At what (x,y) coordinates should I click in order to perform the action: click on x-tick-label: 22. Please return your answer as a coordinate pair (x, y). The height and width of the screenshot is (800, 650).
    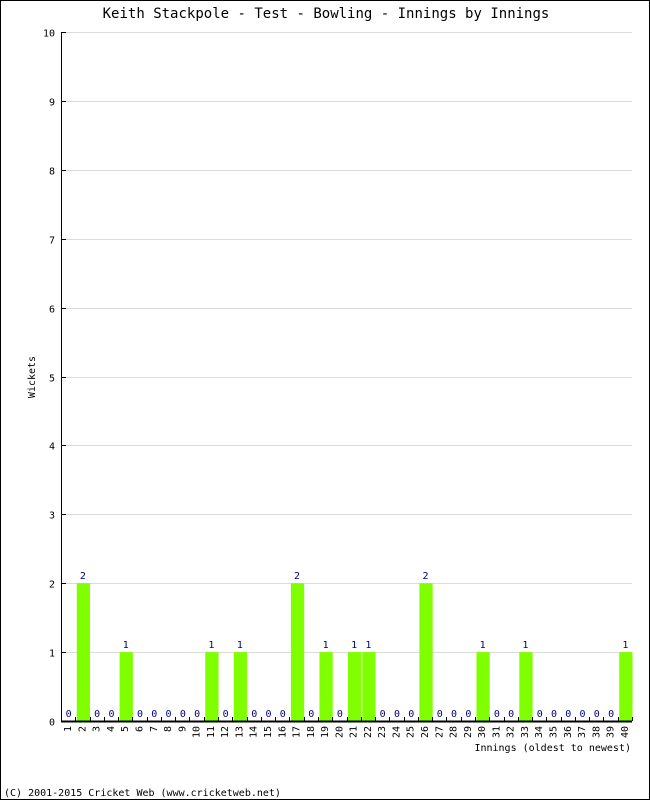
    Looking at the image, I should click on (368, 732).